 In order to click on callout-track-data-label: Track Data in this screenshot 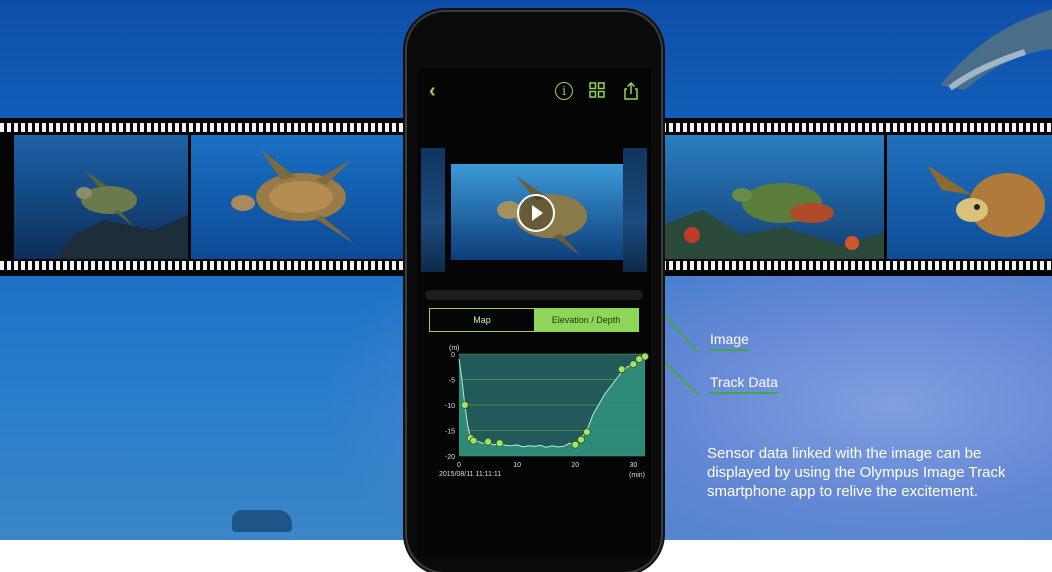, I will do `click(744, 384)`.